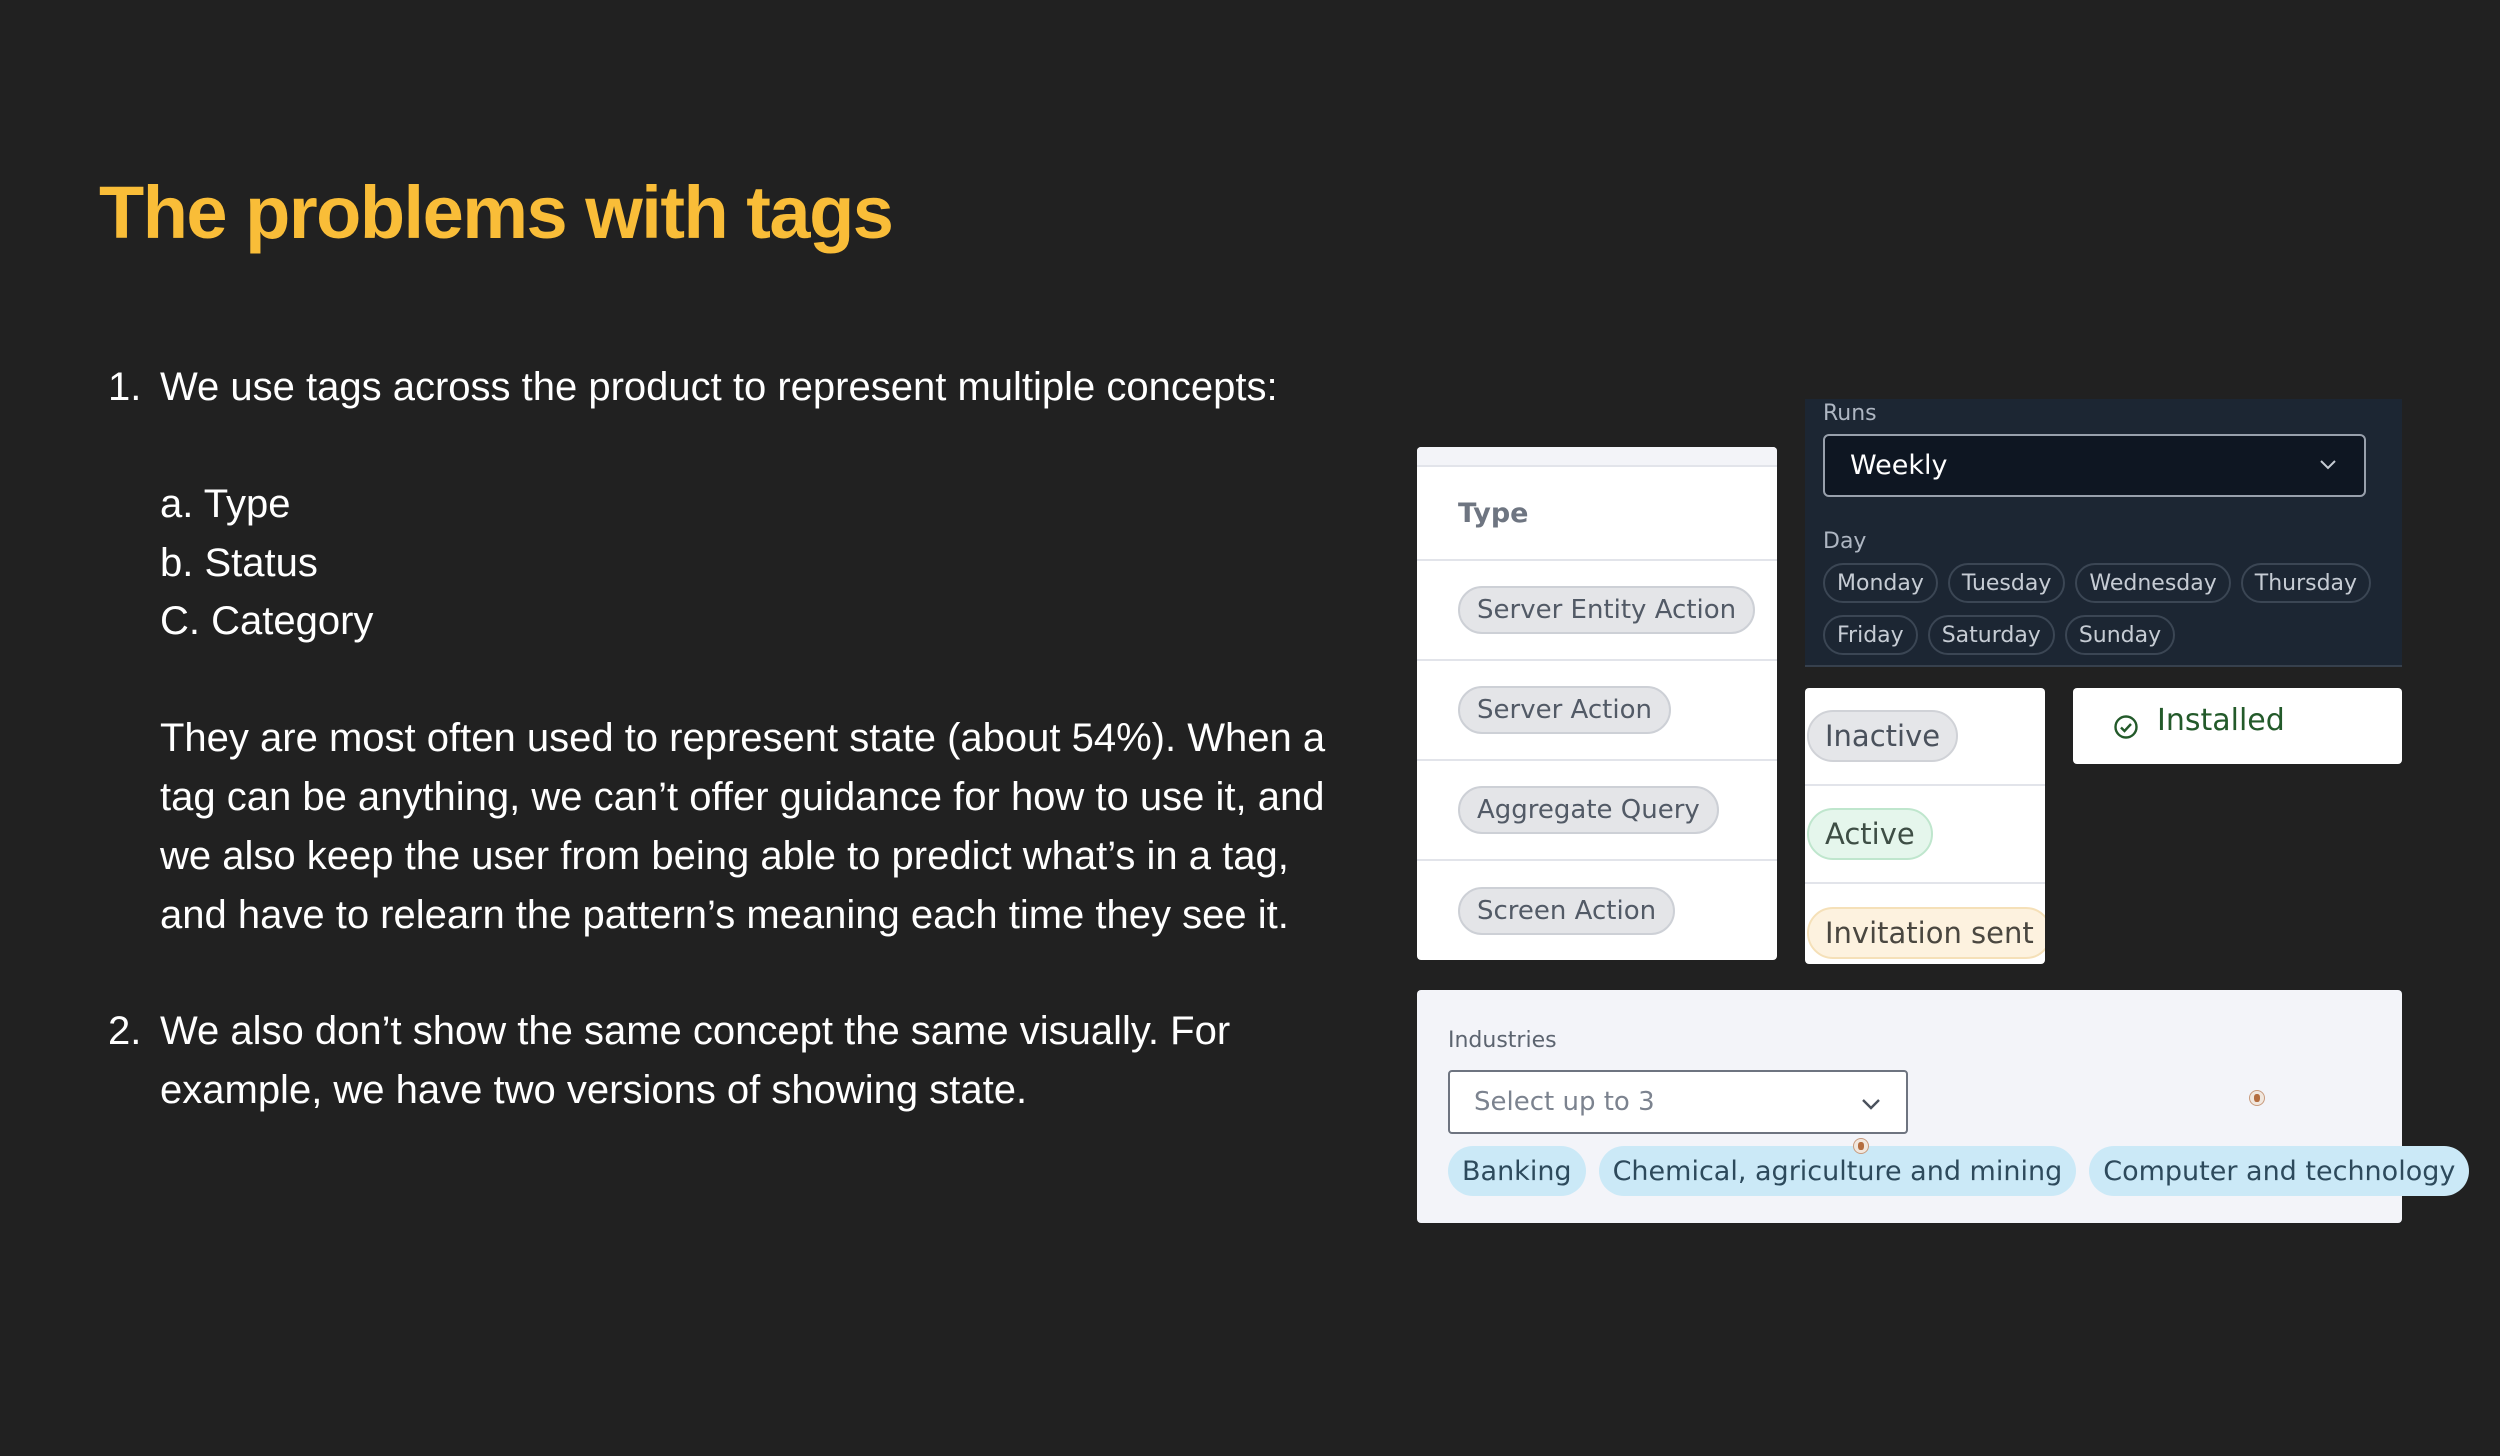 This screenshot has width=2500, height=1456. What do you see at coordinates (1926, 933) in the screenshot?
I see `status-tag-invitation-sent: Invitation sent` at bounding box center [1926, 933].